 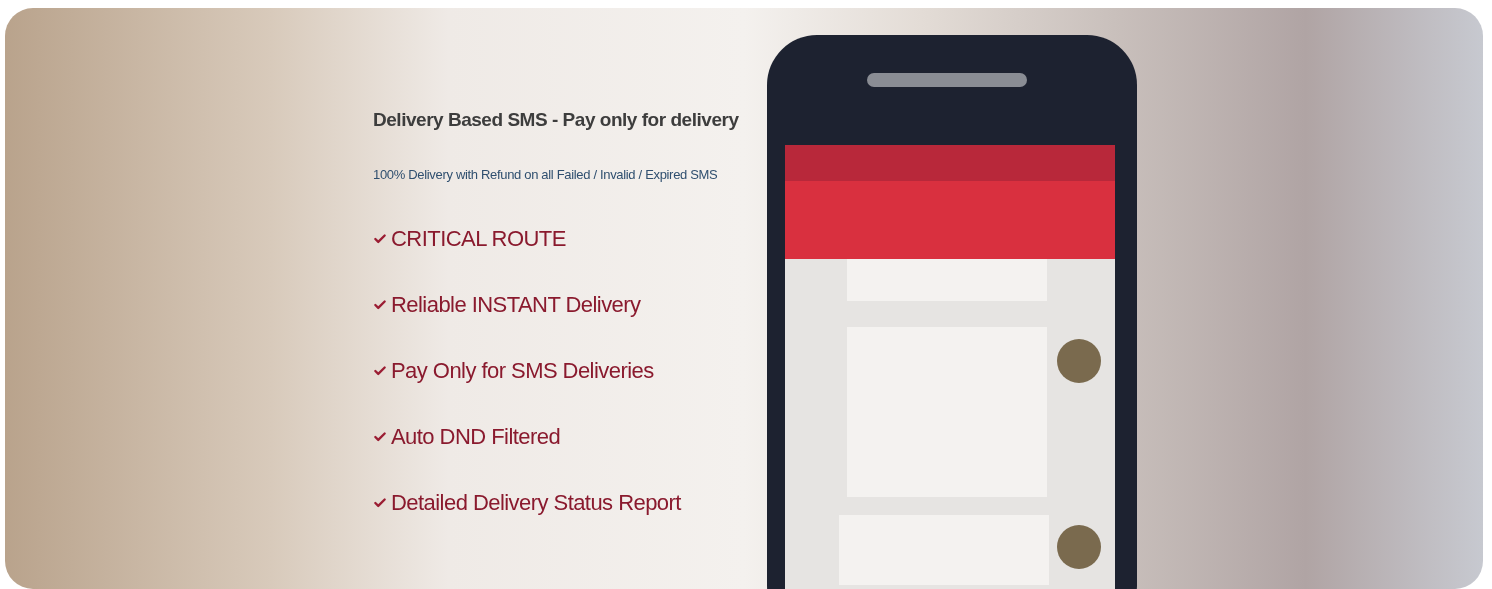 What do you see at coordinates (556, 120) in the screenshot?
I see `banner-title: Delivery Based SMS - Pay only for delivery` at bounding box center [556, 120].